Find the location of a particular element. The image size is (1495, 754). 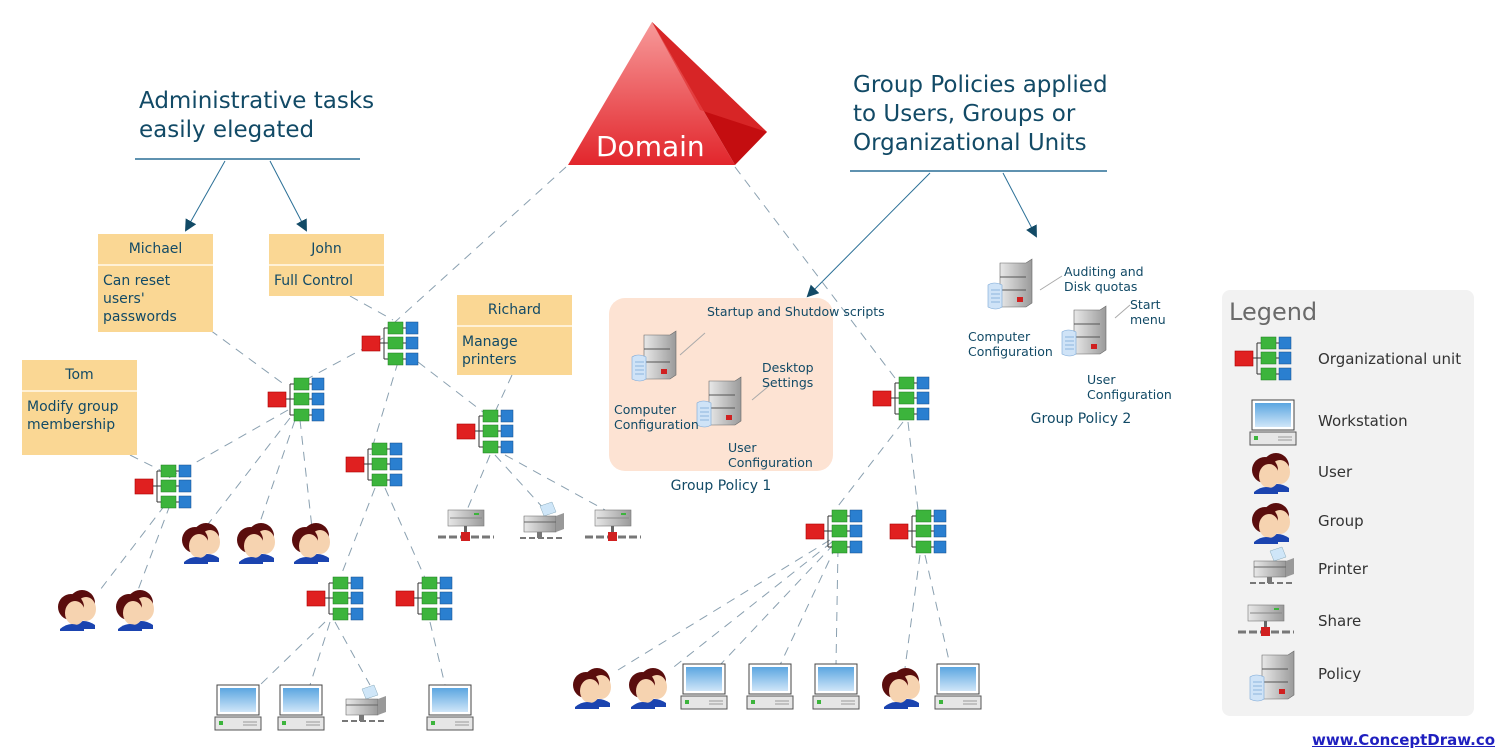

gp2-name: Group Policy 2 is located at coordinates (1081, 419).